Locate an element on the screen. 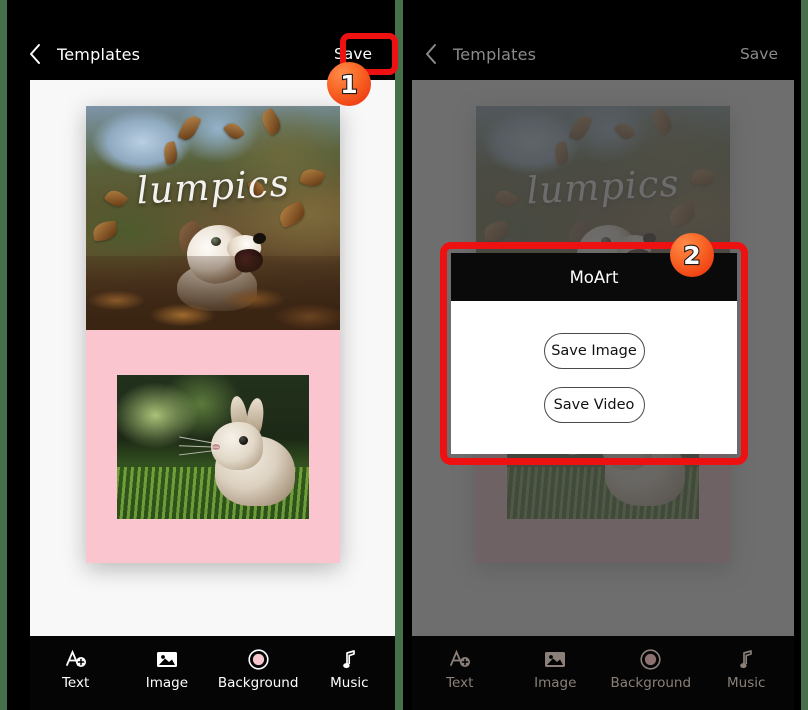  template-lower-section is located at coordinates (212, 446).